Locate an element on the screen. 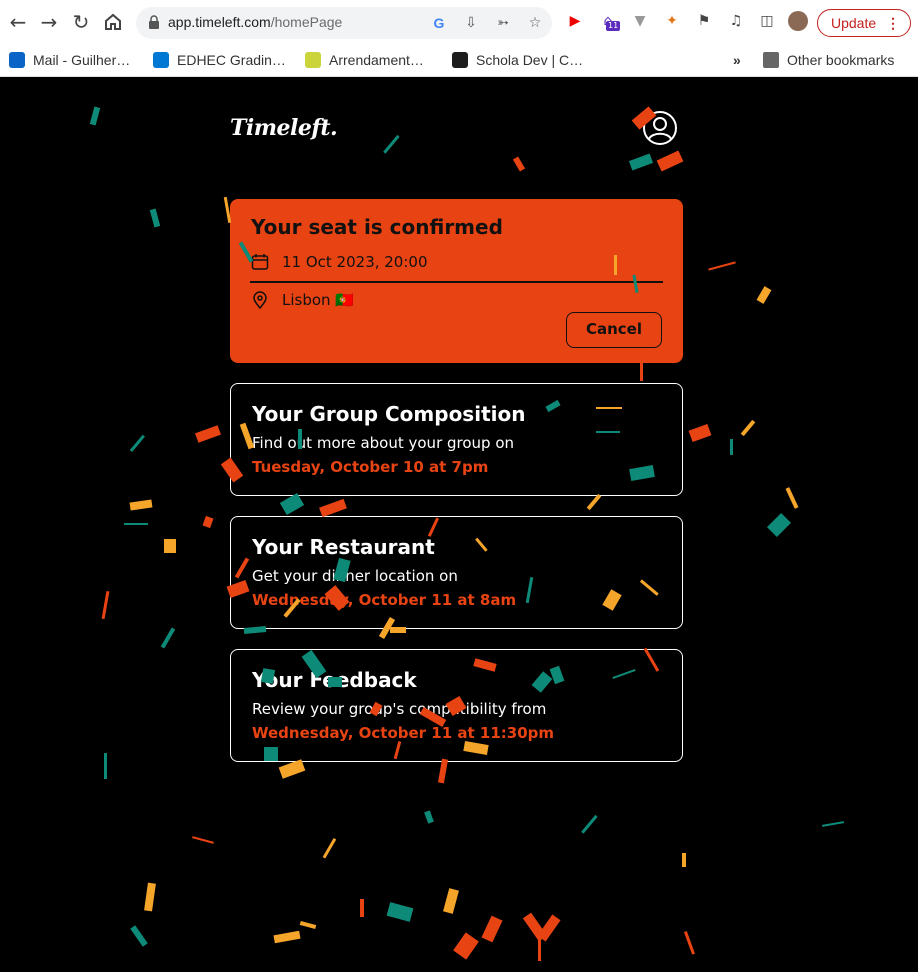  vue-ext-icon: ▼ is located at coordinates (640, 21).